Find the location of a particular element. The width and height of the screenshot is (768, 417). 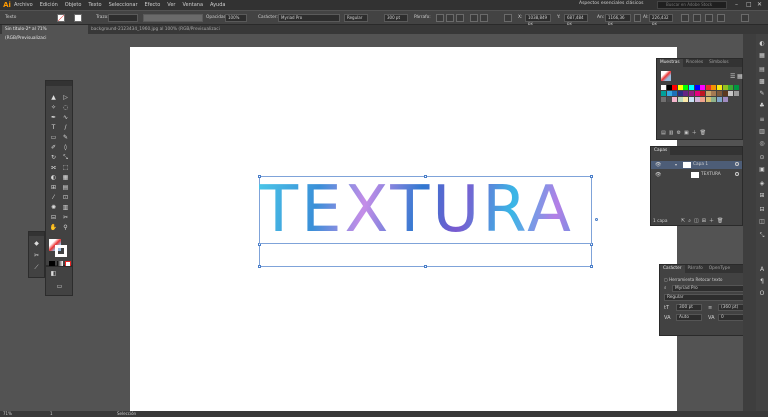

link-proportions-icon is located at coordinates (637, 18).